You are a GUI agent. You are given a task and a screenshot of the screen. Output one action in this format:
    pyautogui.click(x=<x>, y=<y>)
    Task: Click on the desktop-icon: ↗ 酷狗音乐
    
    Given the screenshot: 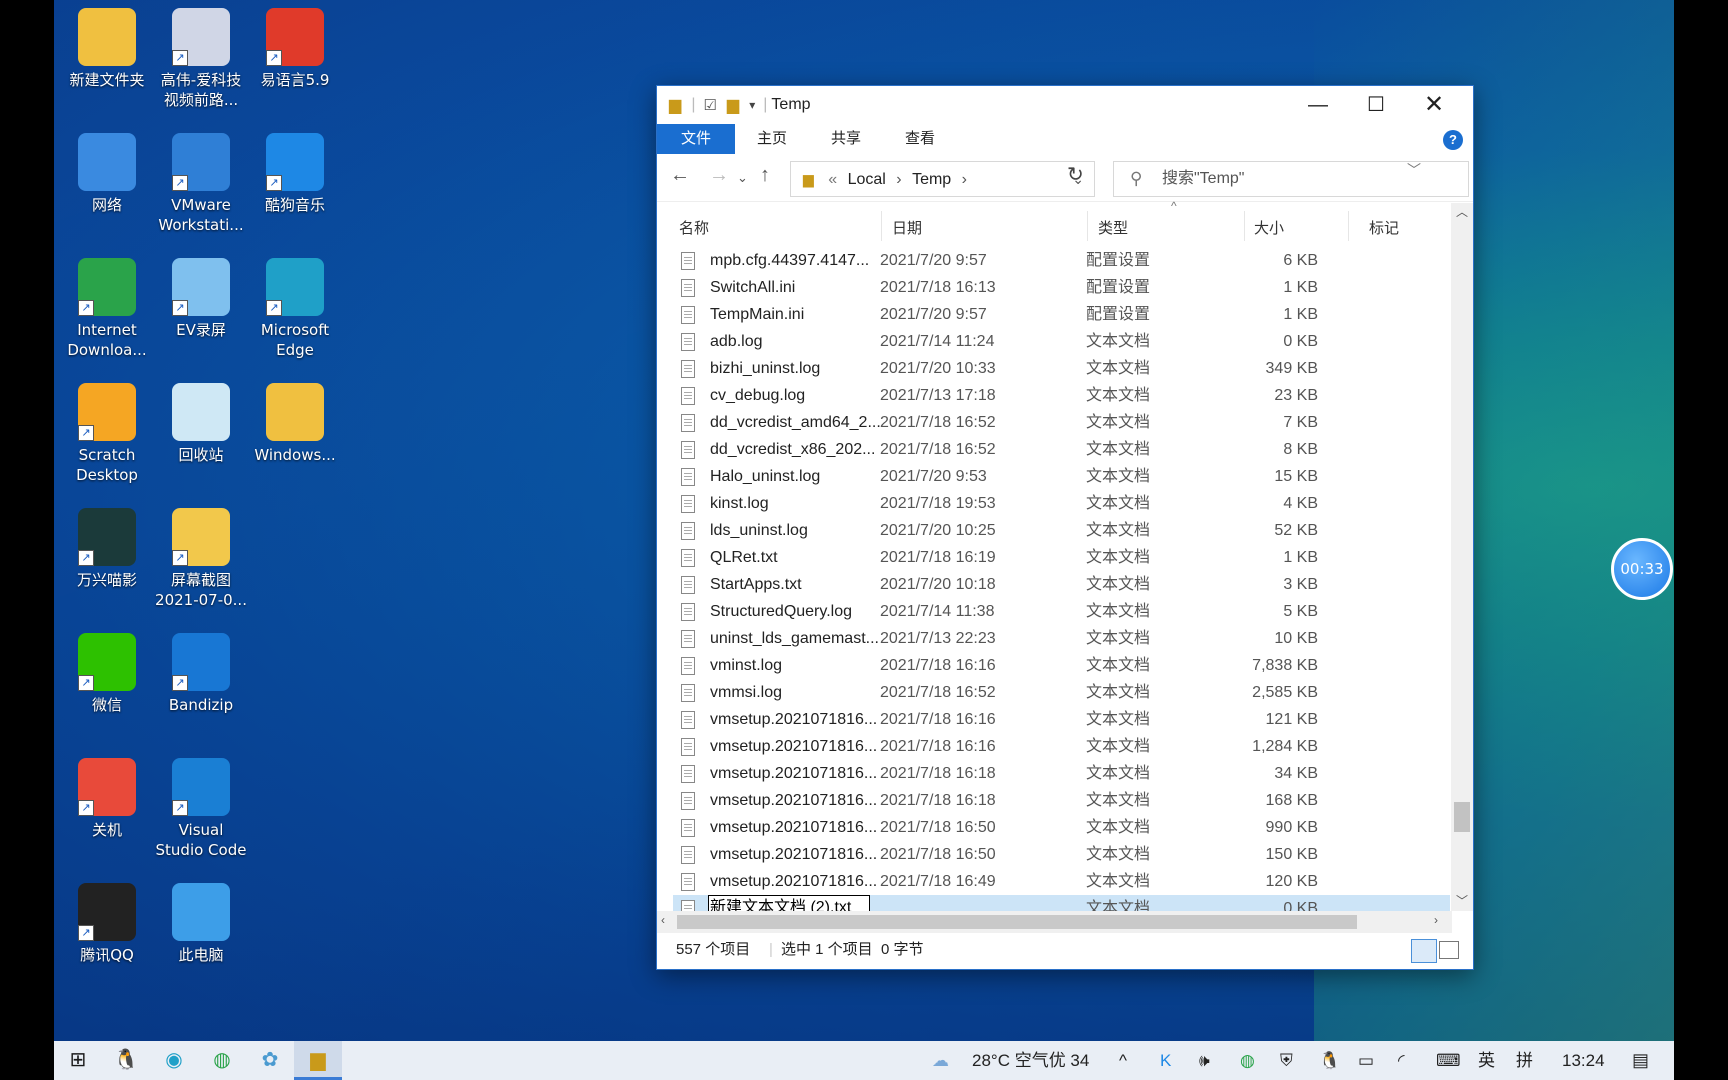 What is the action you would take?
    pyautogui.click(x=295, y=172)
    